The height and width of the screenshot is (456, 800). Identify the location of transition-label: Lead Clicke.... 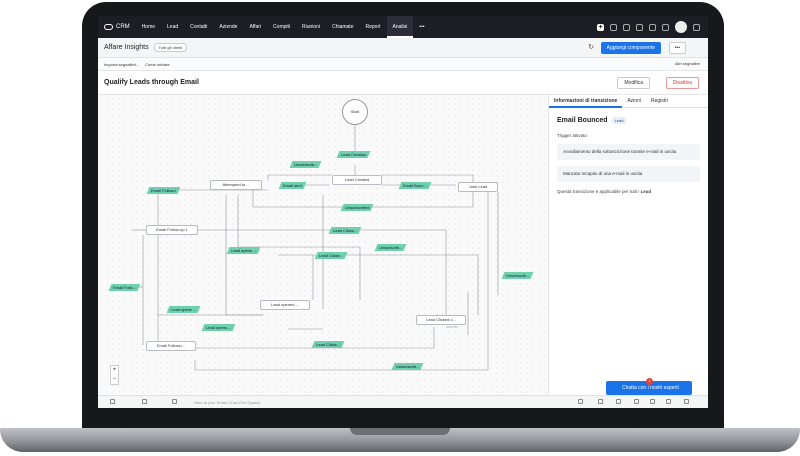
(331, 255).